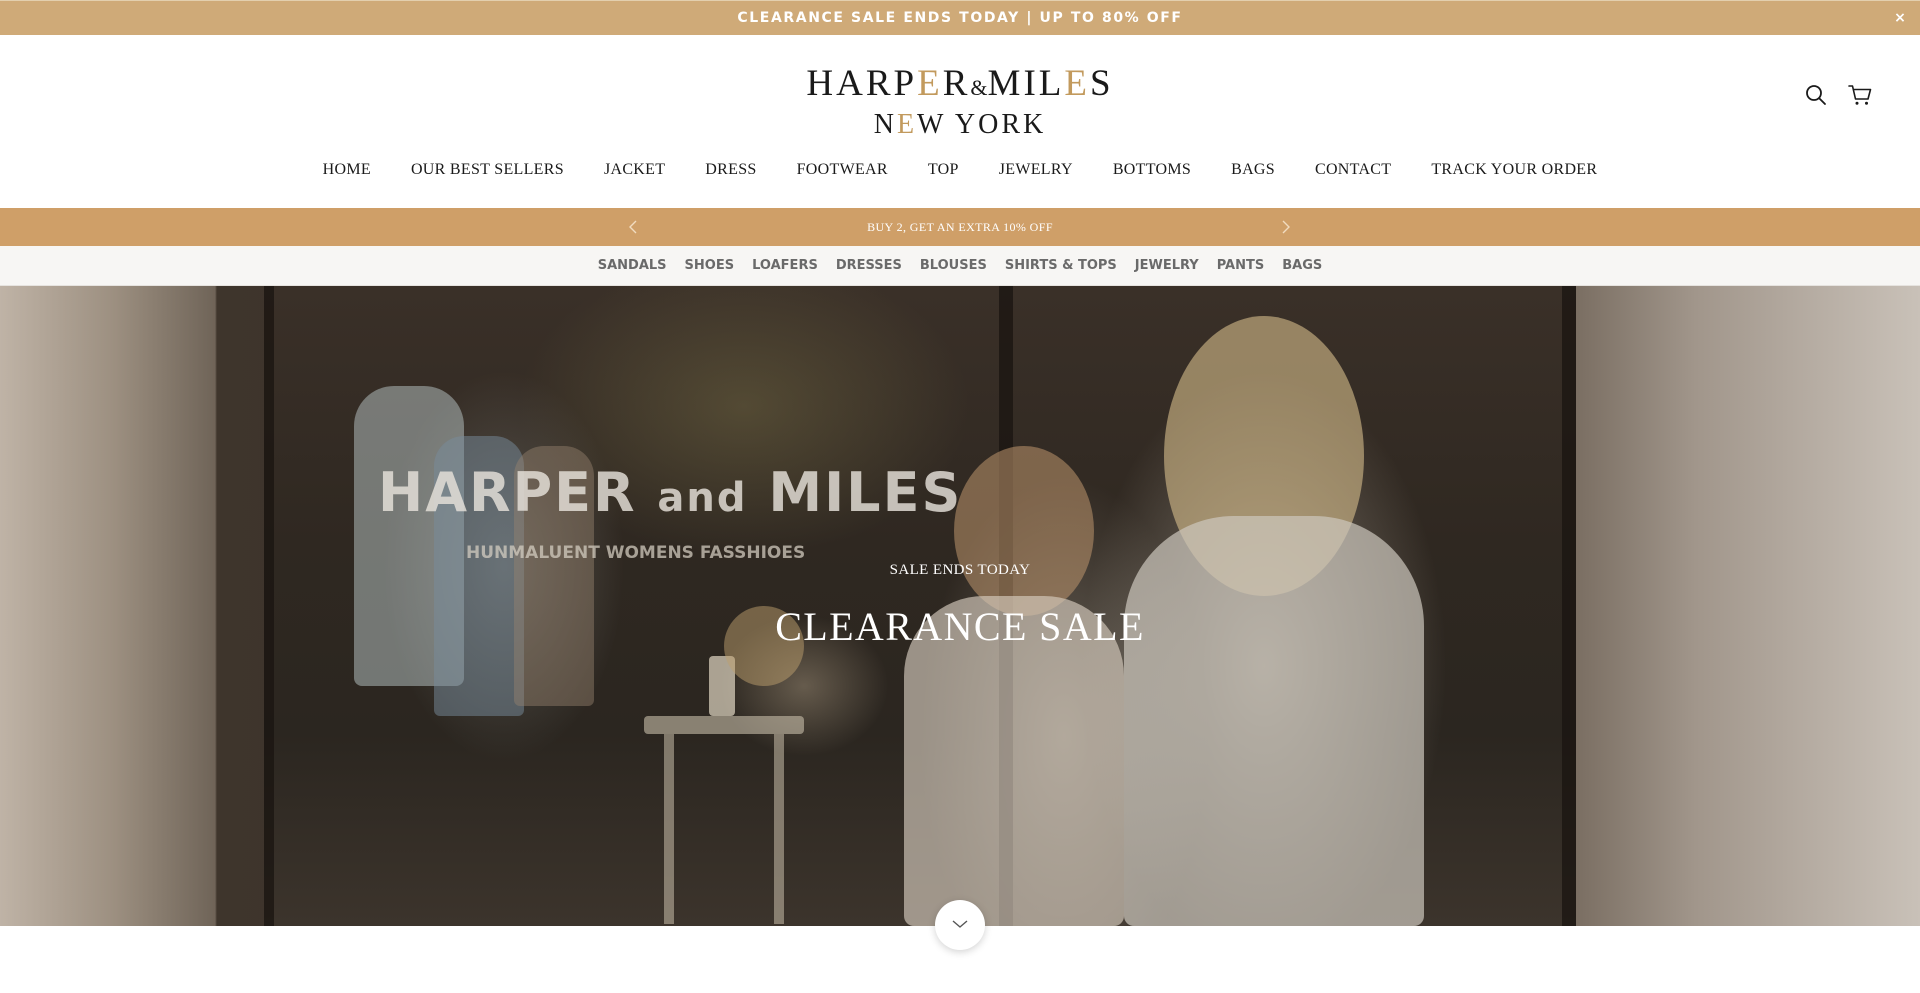  I want to click on nav-item-footwear: FOOTWEAR, so click(842, 170).